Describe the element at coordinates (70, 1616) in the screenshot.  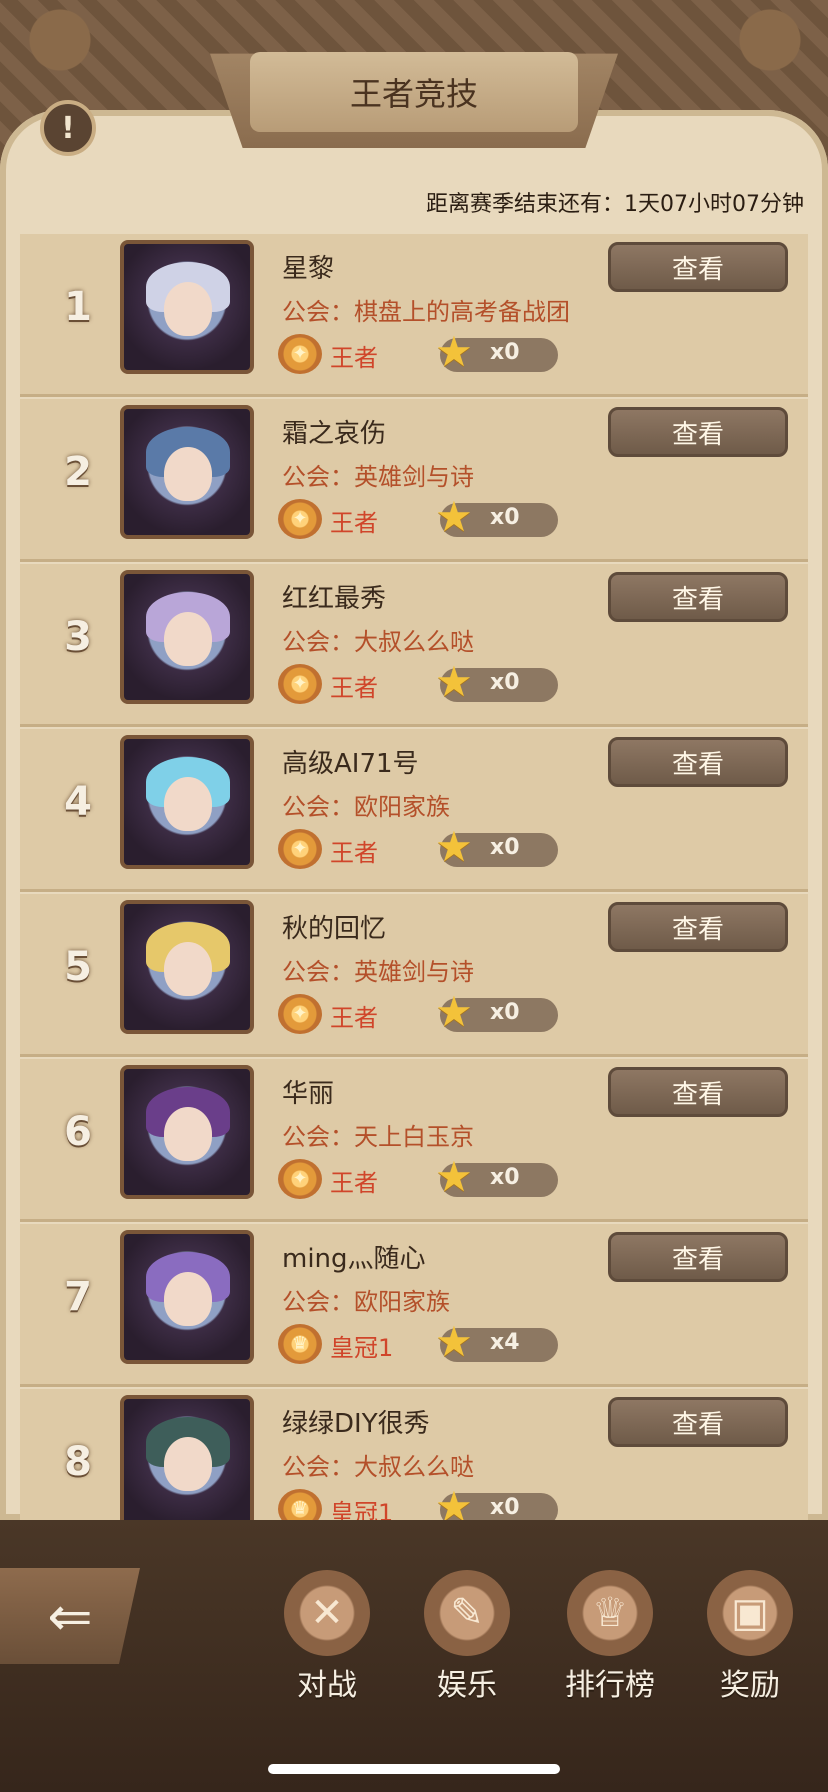
I see `back-button: ⇐` at that location.